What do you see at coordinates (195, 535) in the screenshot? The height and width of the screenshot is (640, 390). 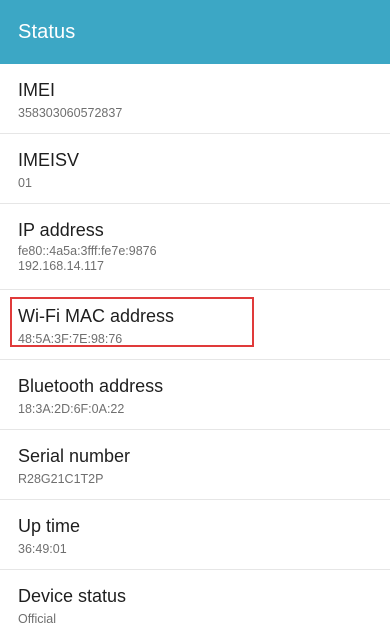 I see `list-item-up-time: Up time 36:49:01` at bounding box center [195, 535].